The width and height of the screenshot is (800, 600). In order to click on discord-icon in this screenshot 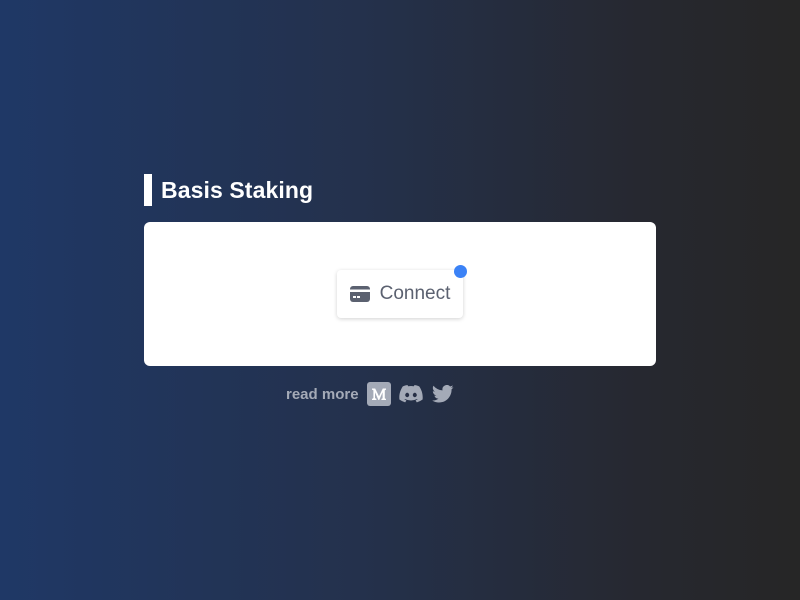, I will do `click(410, 394)`.